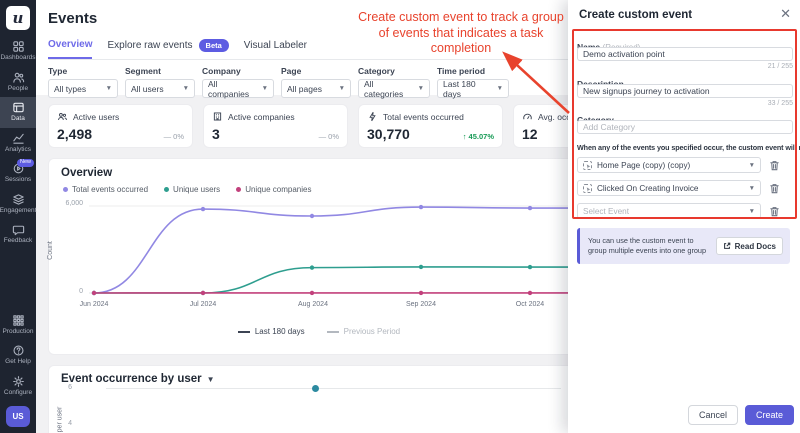 The width and height of the screenshot is (800, 433). I want to click on name-input, so click(685, 54).